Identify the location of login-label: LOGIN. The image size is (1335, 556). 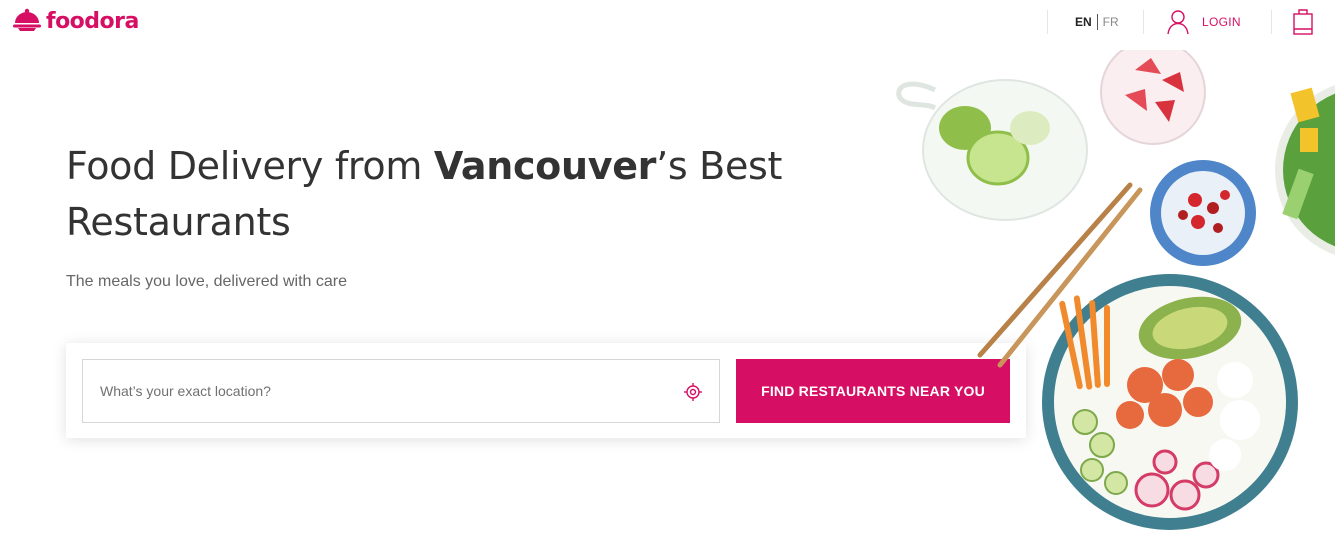
(1221, 22).